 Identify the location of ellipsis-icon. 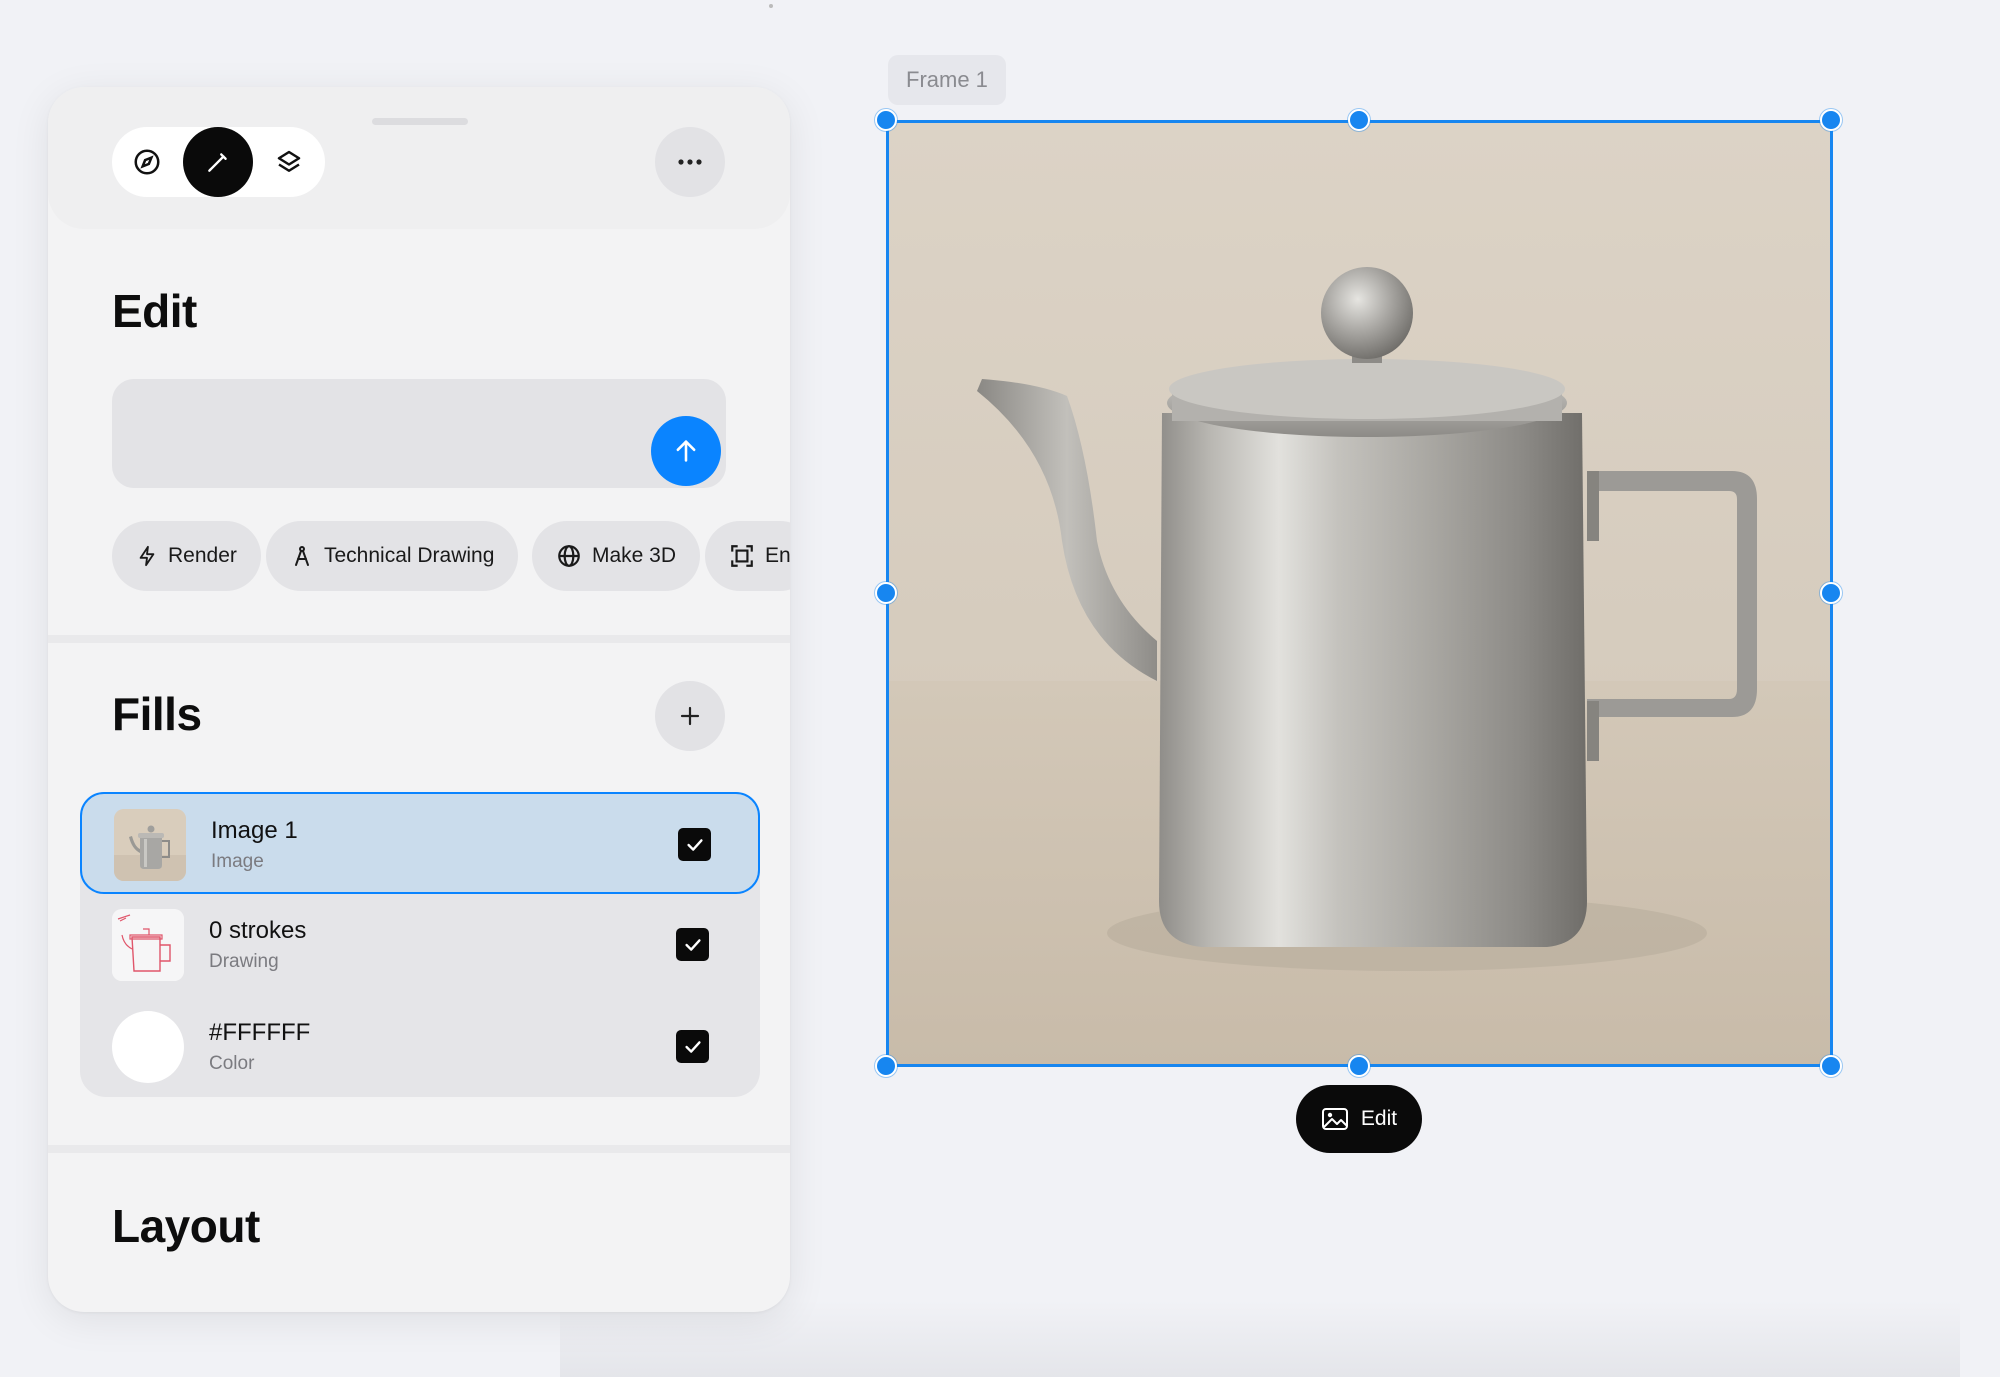
(690, 162).